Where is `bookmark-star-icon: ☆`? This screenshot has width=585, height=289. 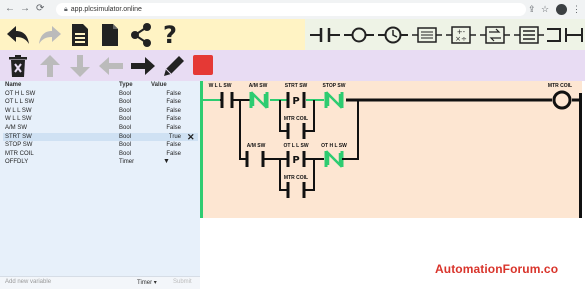 bookmark-star-icon: ☆ is located at coordinates (545, 9).